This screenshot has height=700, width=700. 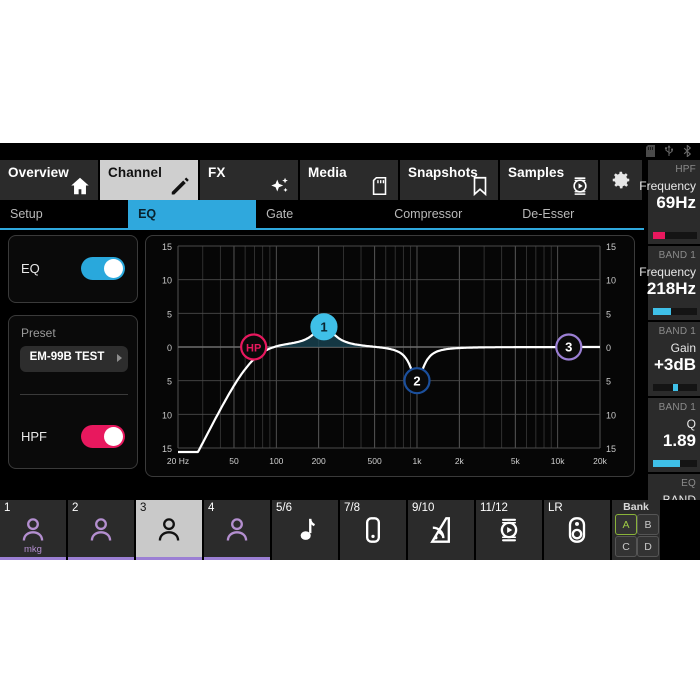 I want to click on person-icon, so click(x=33, y=530).